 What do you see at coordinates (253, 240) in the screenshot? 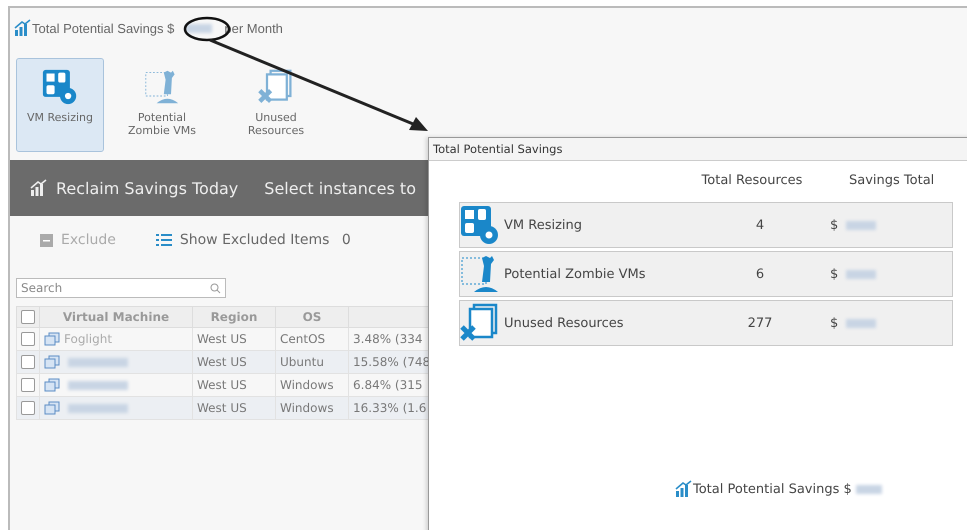
I see `show-excluded-button: Show Excluded Items 0` at bounding box center [253, 240].